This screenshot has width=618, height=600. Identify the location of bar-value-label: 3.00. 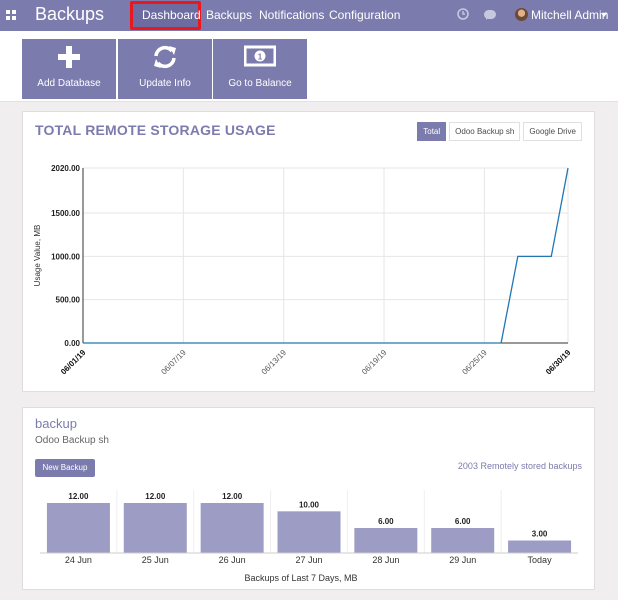
(540, 534).